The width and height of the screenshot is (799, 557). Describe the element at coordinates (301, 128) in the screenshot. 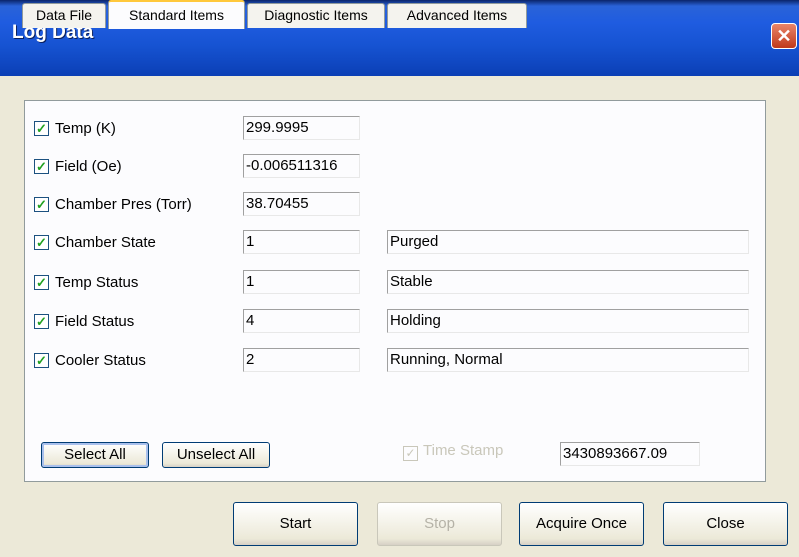

I see `temp-value: 299.9995` at that location.